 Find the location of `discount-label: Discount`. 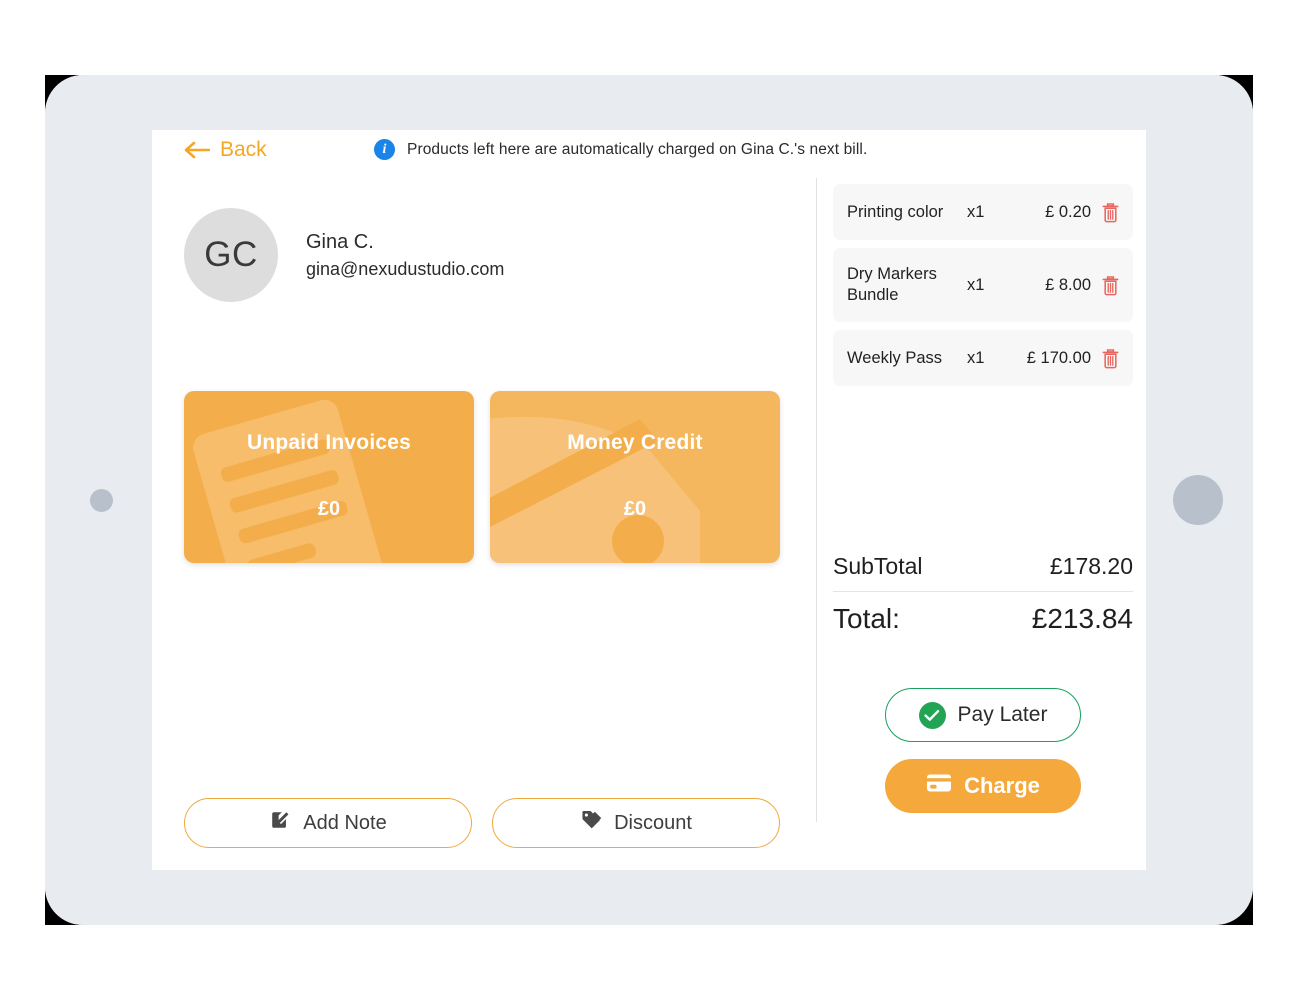

discount-label: Discount is located at coordinates (653, 822).